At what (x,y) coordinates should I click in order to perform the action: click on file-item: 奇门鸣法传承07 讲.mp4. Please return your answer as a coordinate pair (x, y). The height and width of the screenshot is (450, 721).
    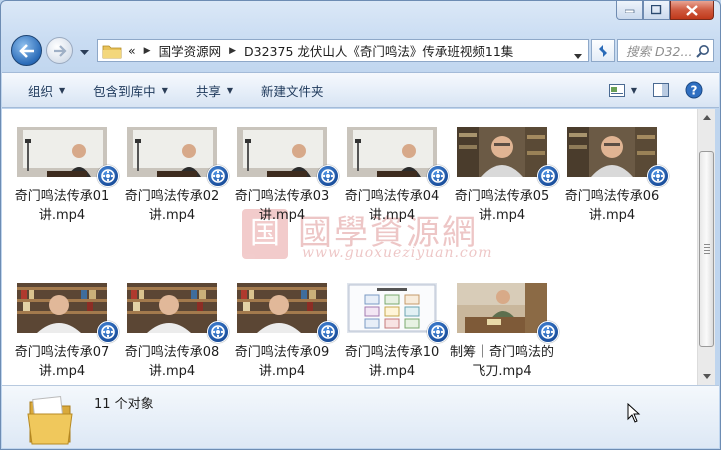
    Looking at the image, I should click on (63, 332).